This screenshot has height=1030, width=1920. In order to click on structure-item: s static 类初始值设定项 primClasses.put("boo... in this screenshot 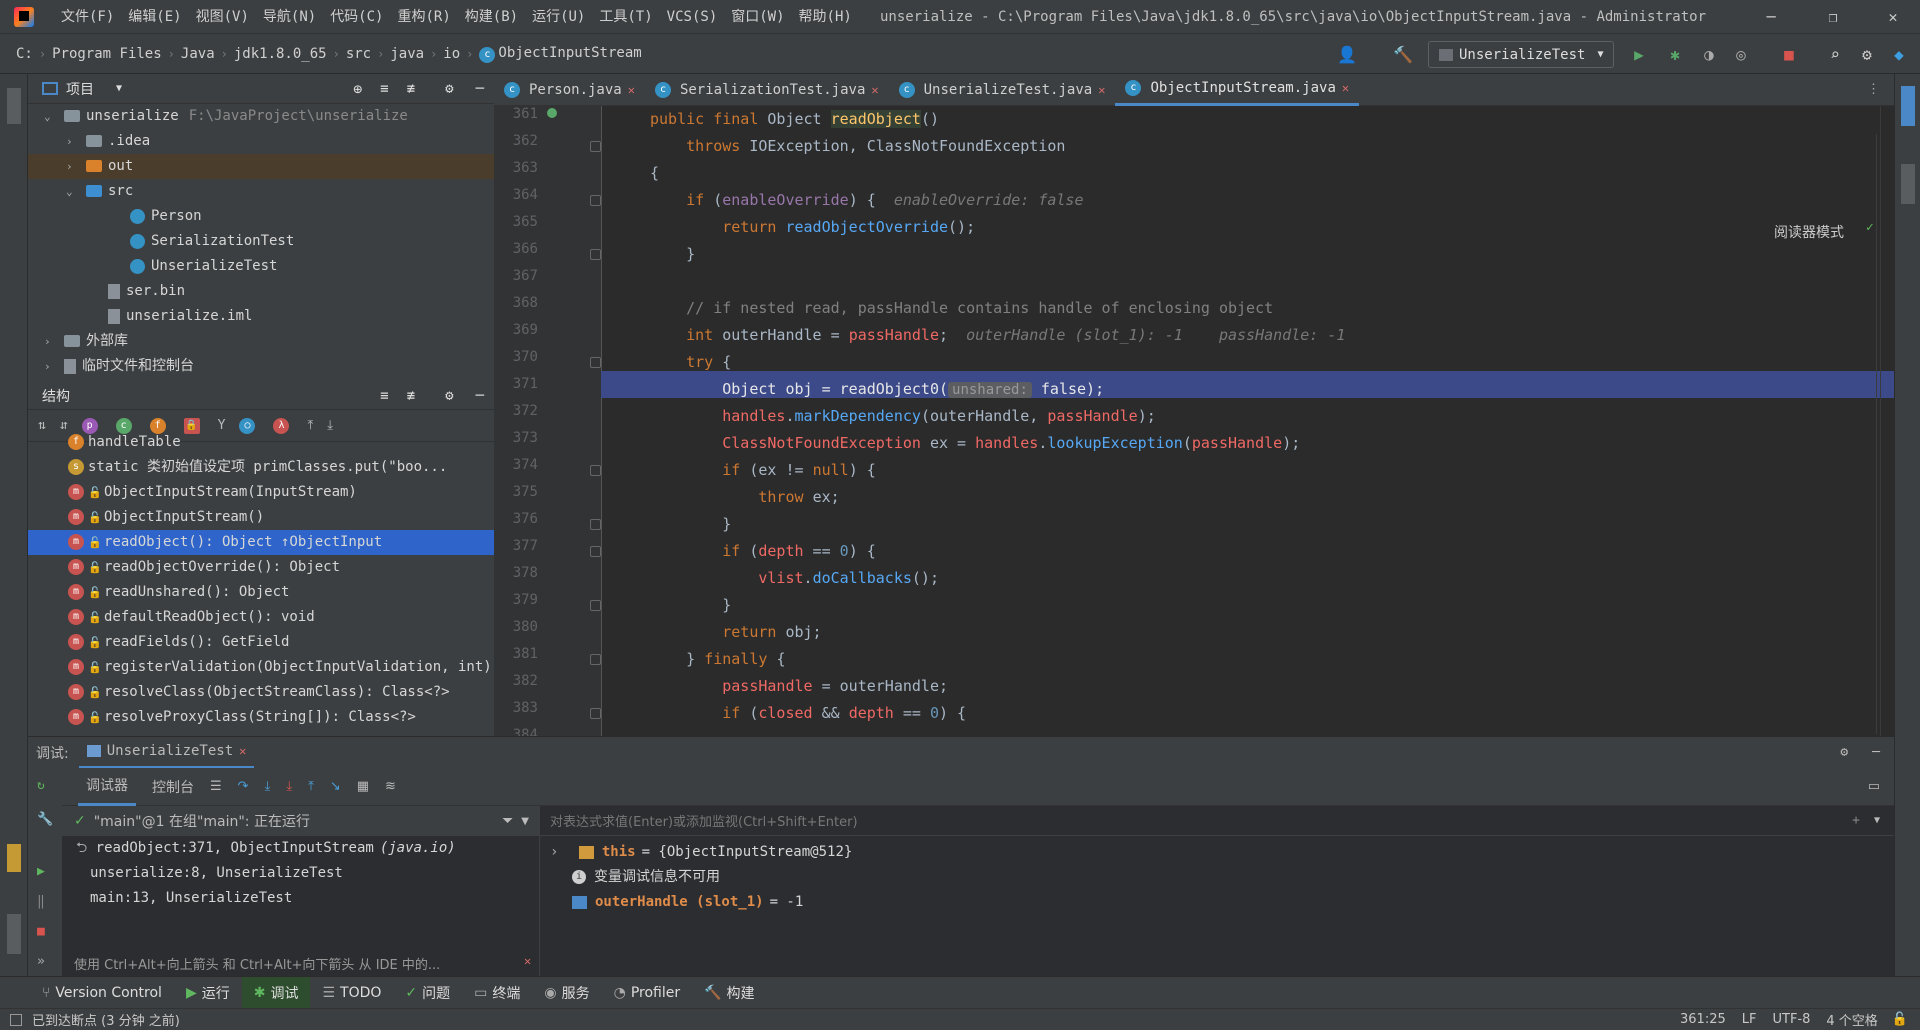, I will do `click(261, 467)`.